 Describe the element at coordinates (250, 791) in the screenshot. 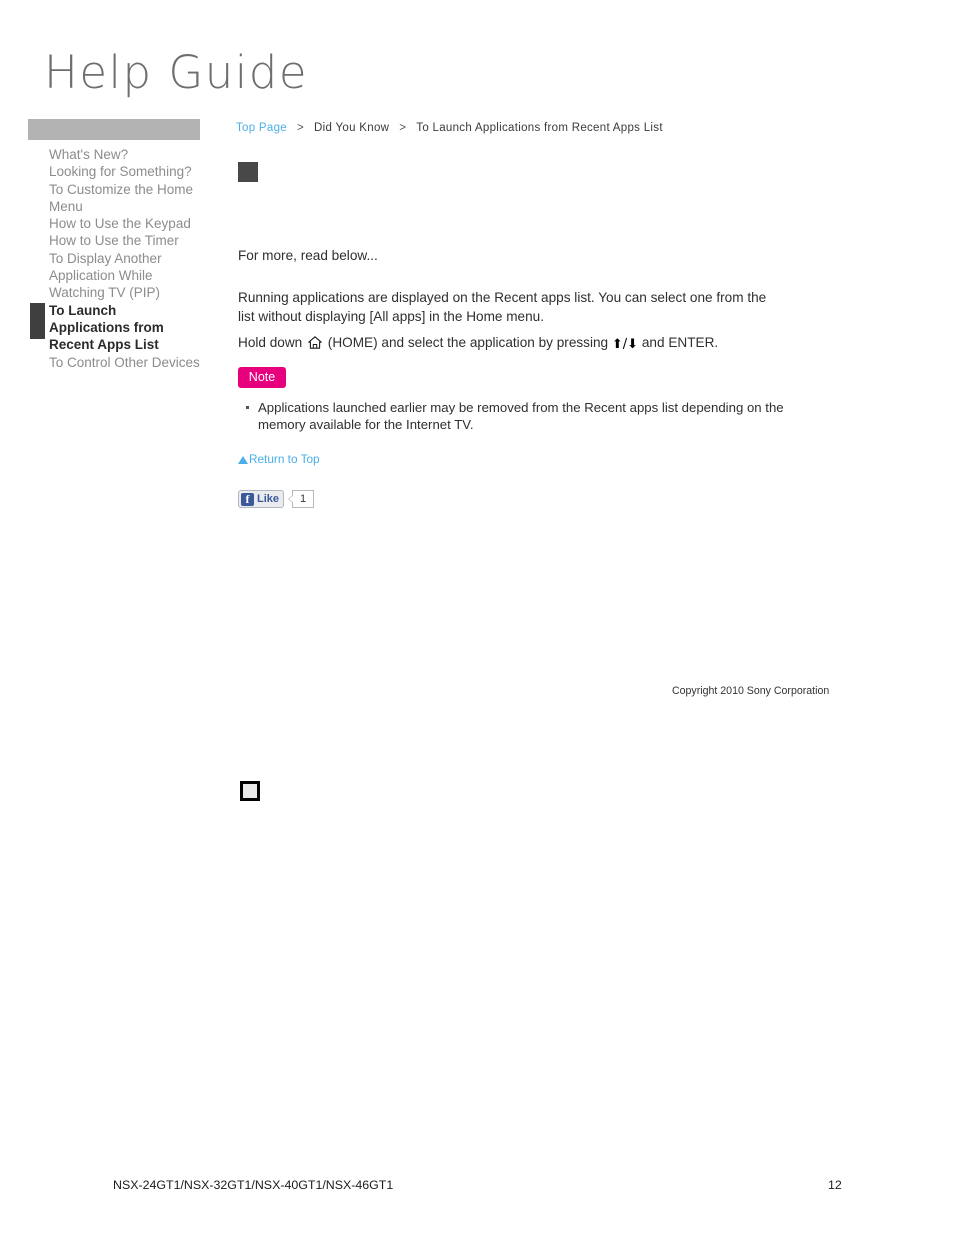

I see `broken-image-placeholder-icon-bottom` at that location.